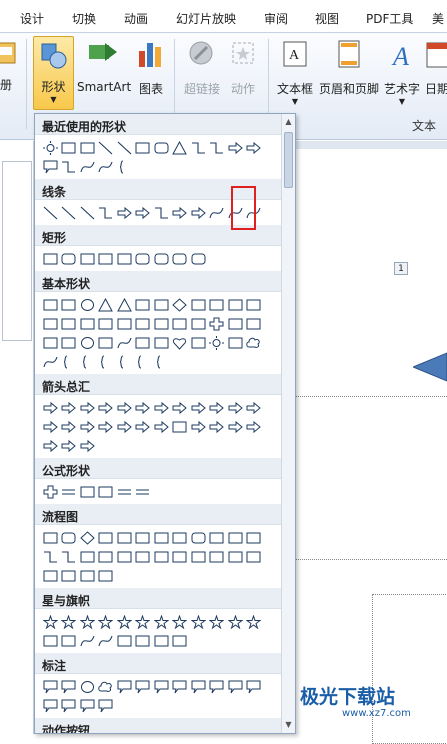 This screenshot has width=447, height=744. What do you see at coordinates (180, 426) in the screenshot?
I see `chevron-icon` at bounding box center [180, 426].